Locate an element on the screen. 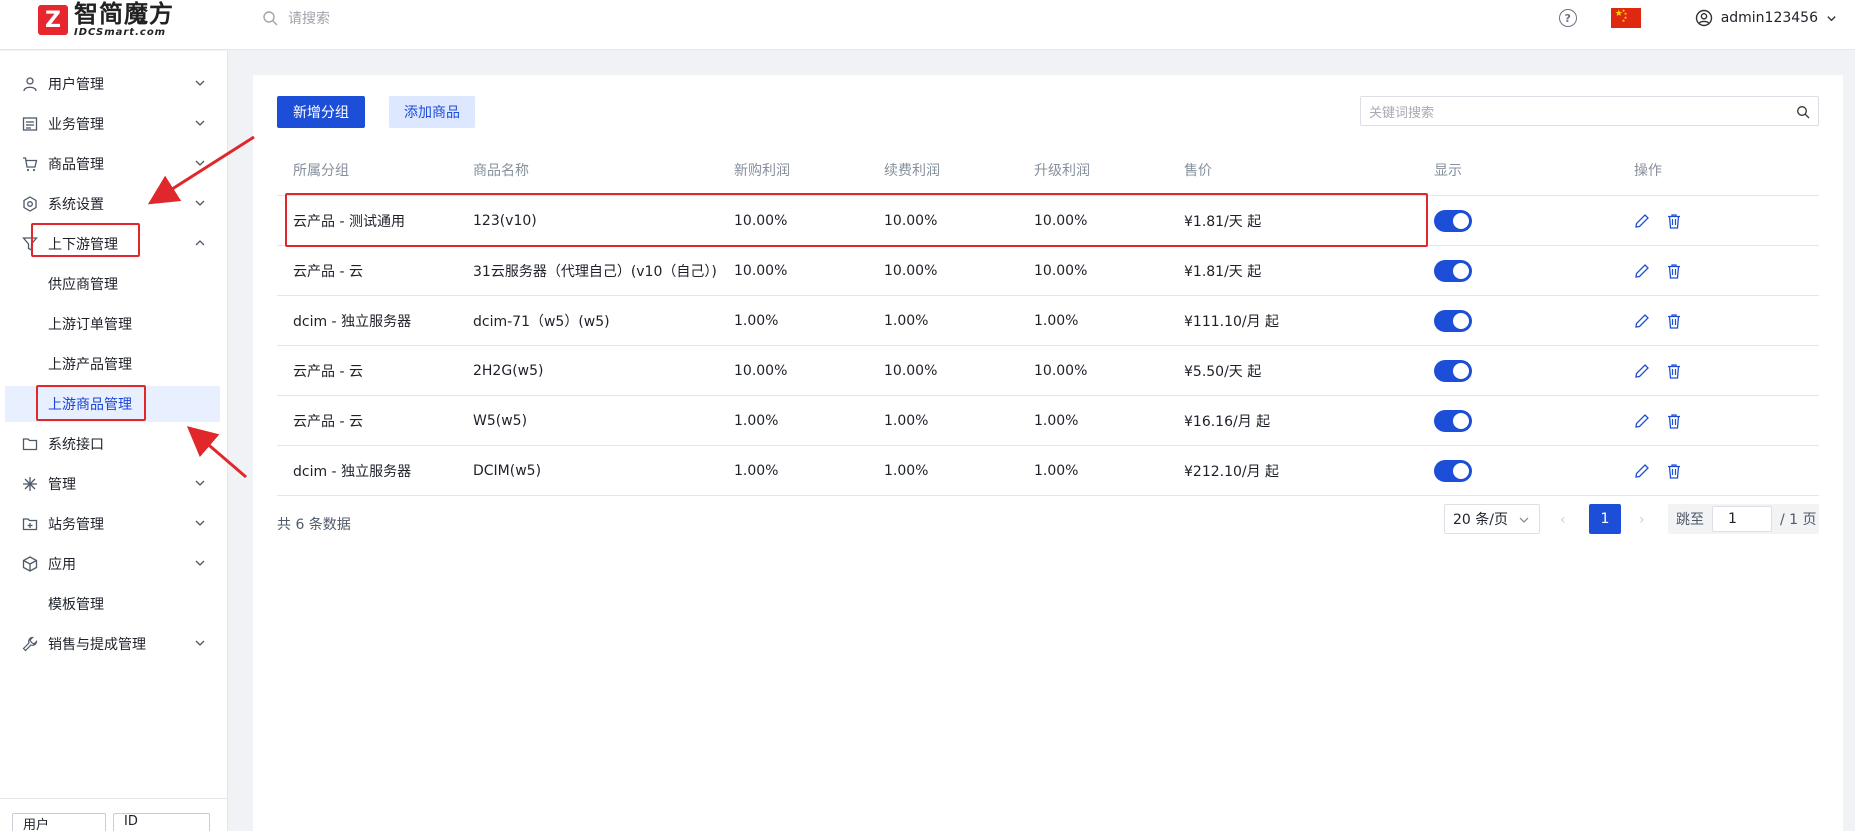 The height and width of the screenshot is (831, 1855). sidebar-item-products: 商品管理 is located at coordinates (114, 164).